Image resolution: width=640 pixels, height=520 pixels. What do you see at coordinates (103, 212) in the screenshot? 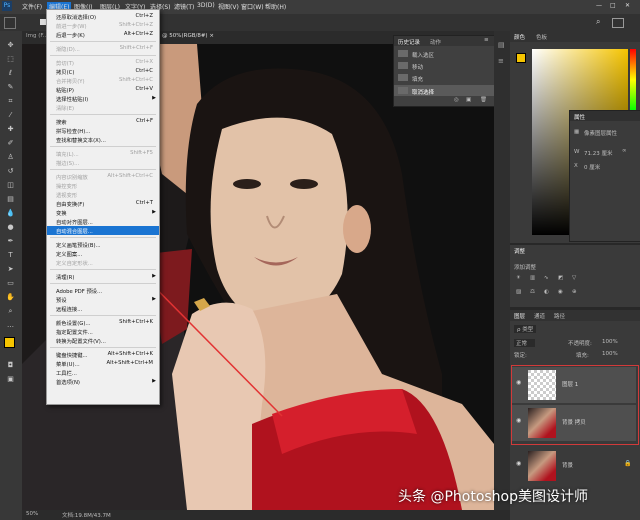
I see `edit-menu-item: 变换 ▶` at bounding box center [103, 212].